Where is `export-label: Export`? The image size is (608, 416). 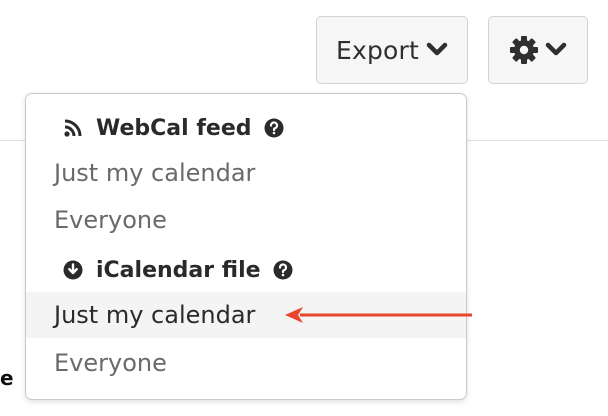
export-label: Export is located at coordinates (377, 50).